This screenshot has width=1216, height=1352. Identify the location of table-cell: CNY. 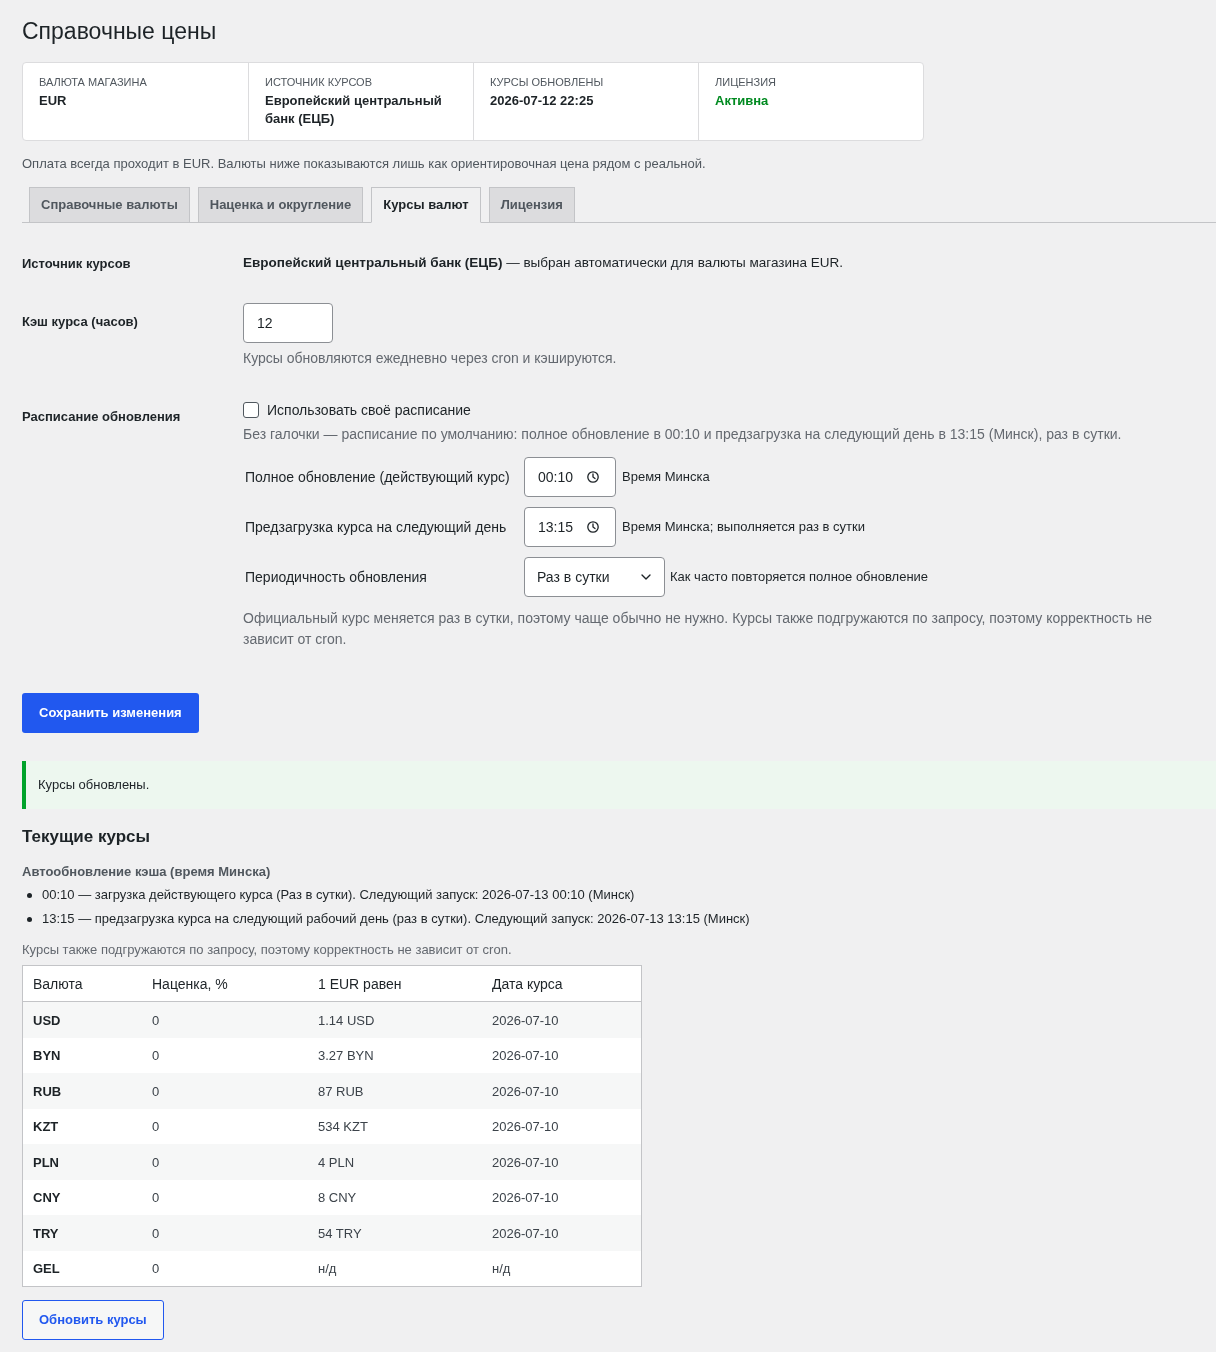
(47, 1198).